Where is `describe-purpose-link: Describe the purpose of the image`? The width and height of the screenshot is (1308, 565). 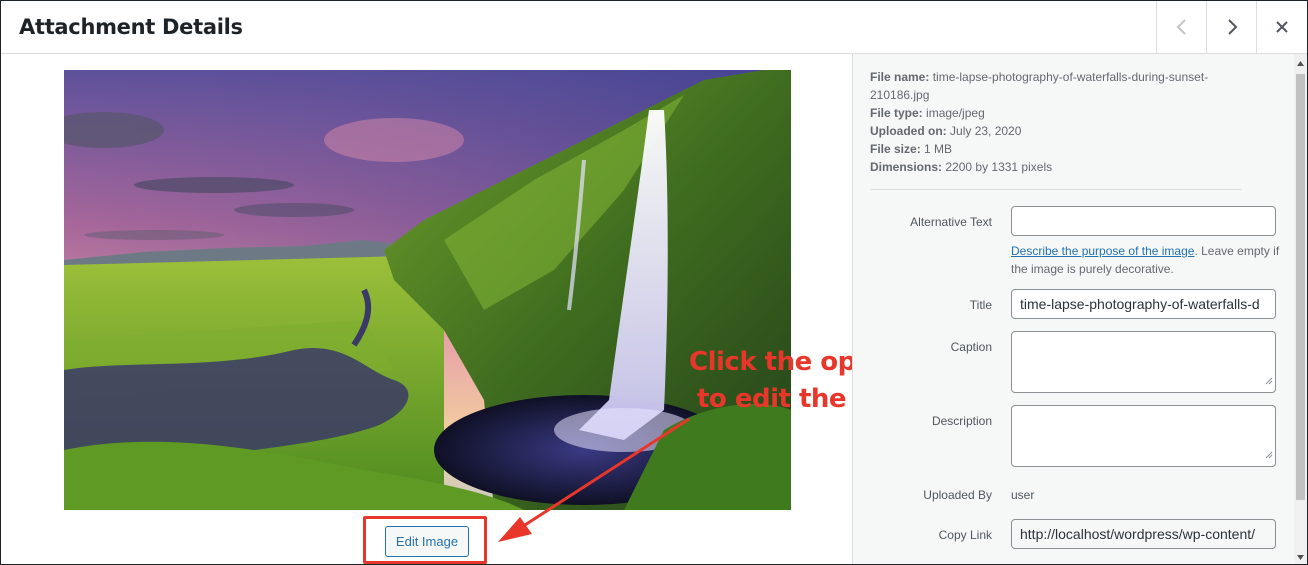 describe-purpose-link: Describe the purpose of the image is located at coordinates (1102, 251).